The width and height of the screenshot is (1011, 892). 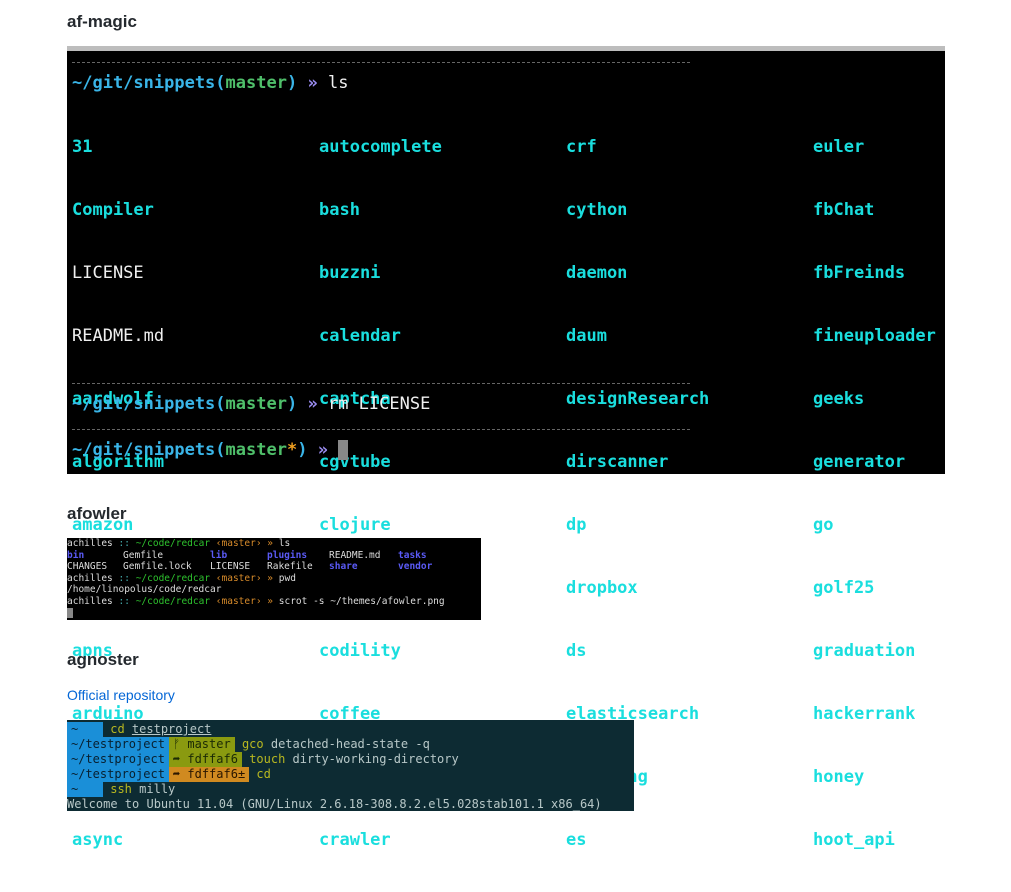 What do you see at coordinates (108, 273) in the screenshot?
I see `ls-entry: LICENSE` at bounding box center [108, 273].